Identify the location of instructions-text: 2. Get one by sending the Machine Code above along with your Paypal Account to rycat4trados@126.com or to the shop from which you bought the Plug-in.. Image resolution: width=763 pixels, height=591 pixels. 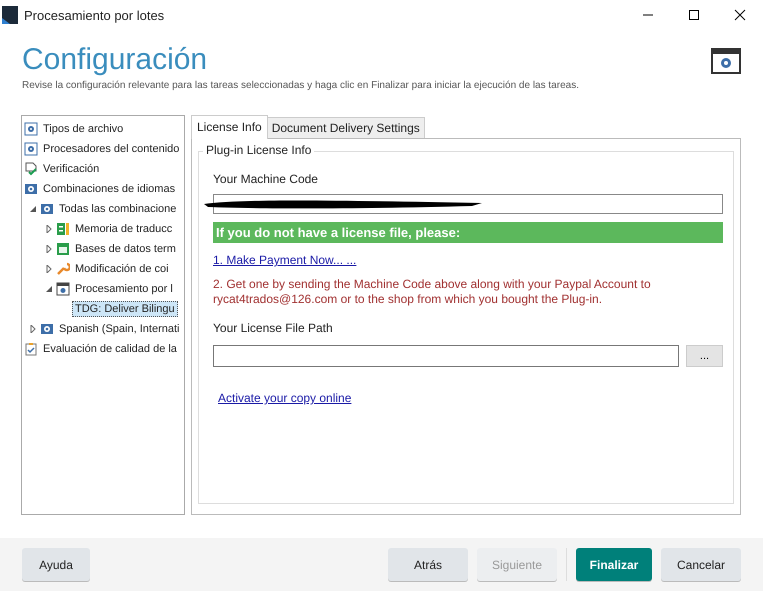
(432, 292).